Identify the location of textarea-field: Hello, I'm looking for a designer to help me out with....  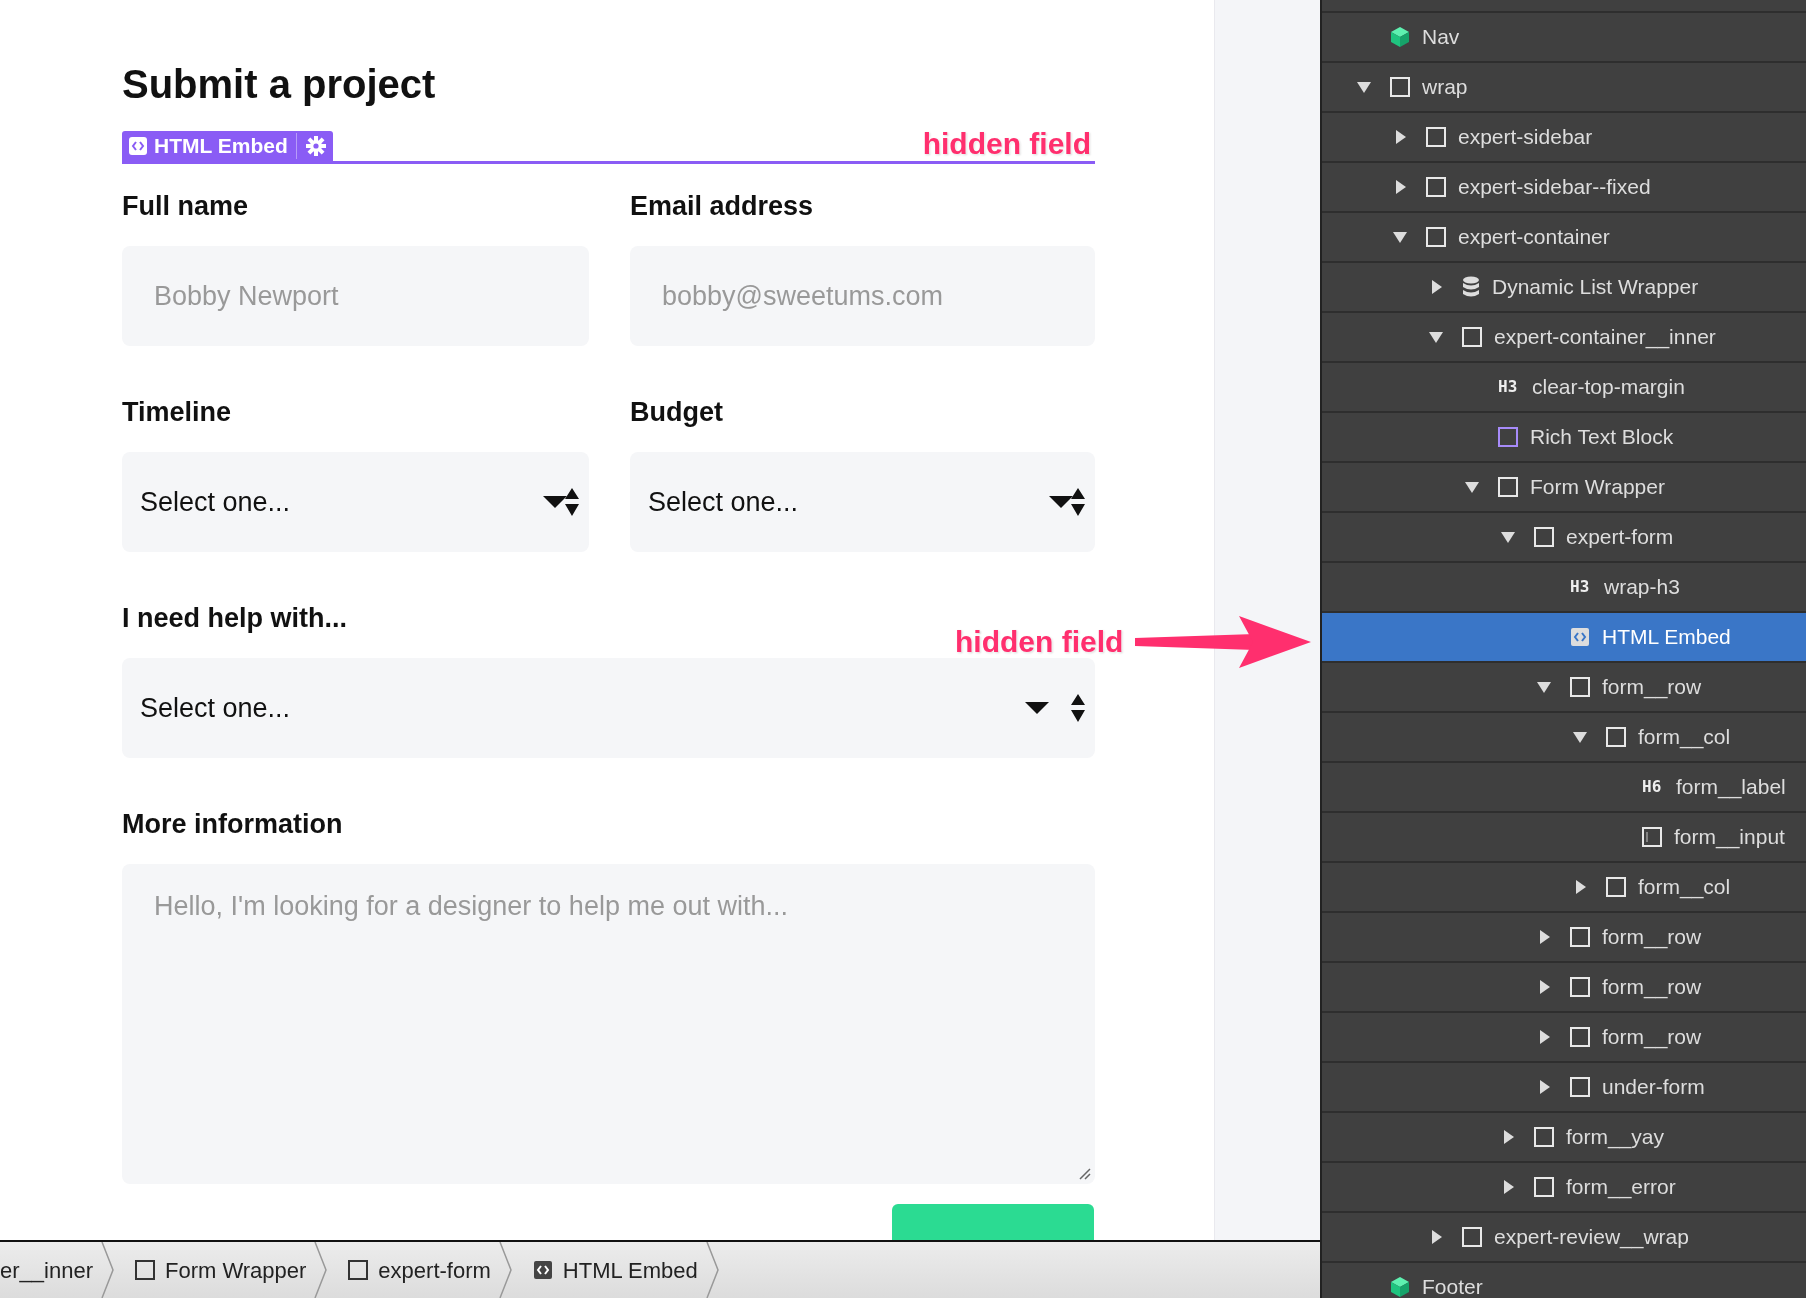
(608, 1024).